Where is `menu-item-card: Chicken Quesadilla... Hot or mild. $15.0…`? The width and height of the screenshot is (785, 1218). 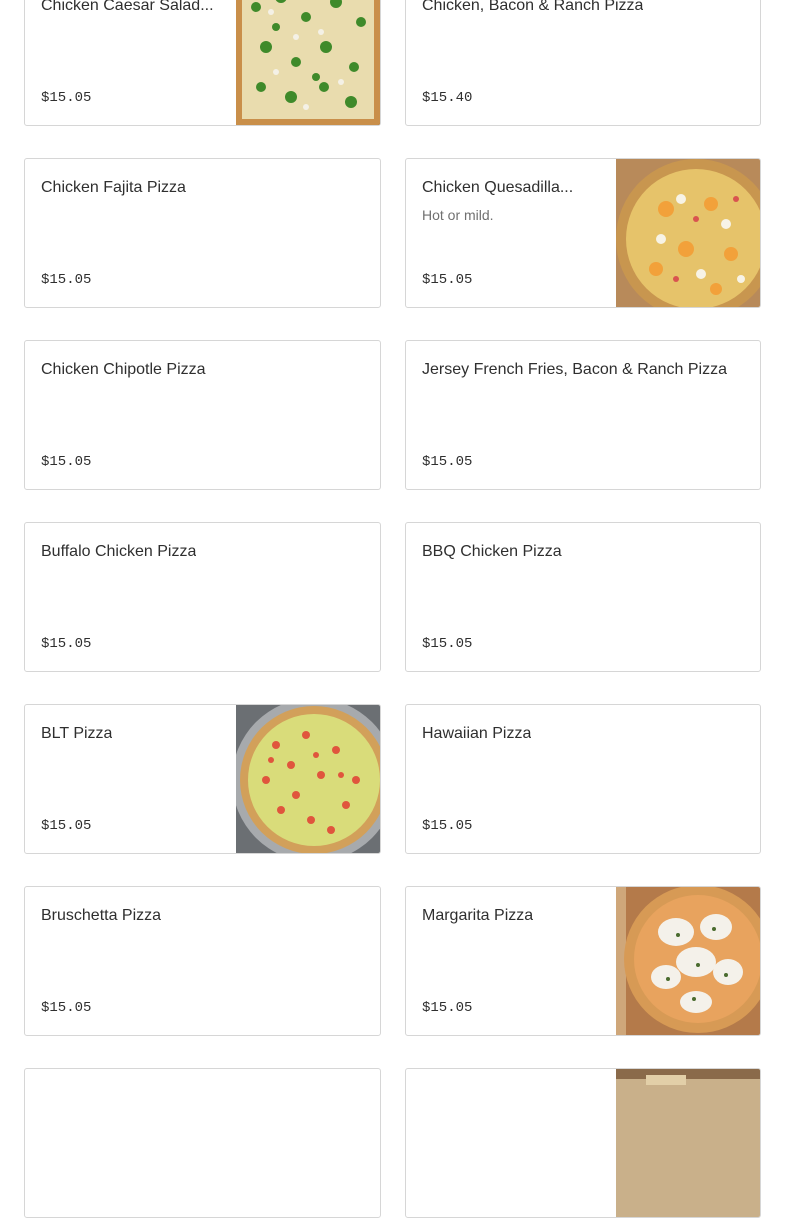 menu-item-card: Chicken Quesadilla... Hot or mild. $15.0… is located at coordinates (583, 233).